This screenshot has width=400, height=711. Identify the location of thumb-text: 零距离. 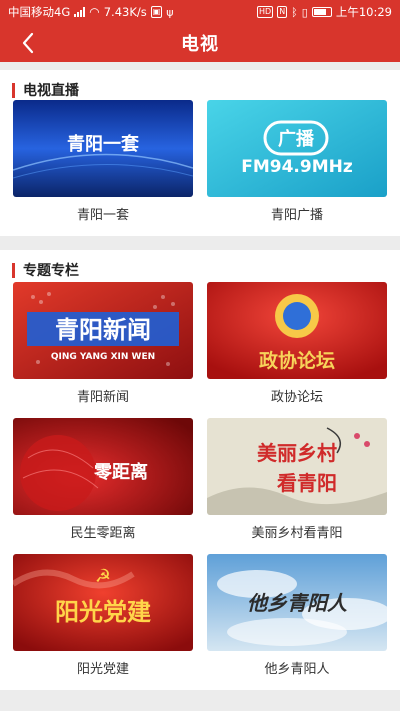
(120, 472).